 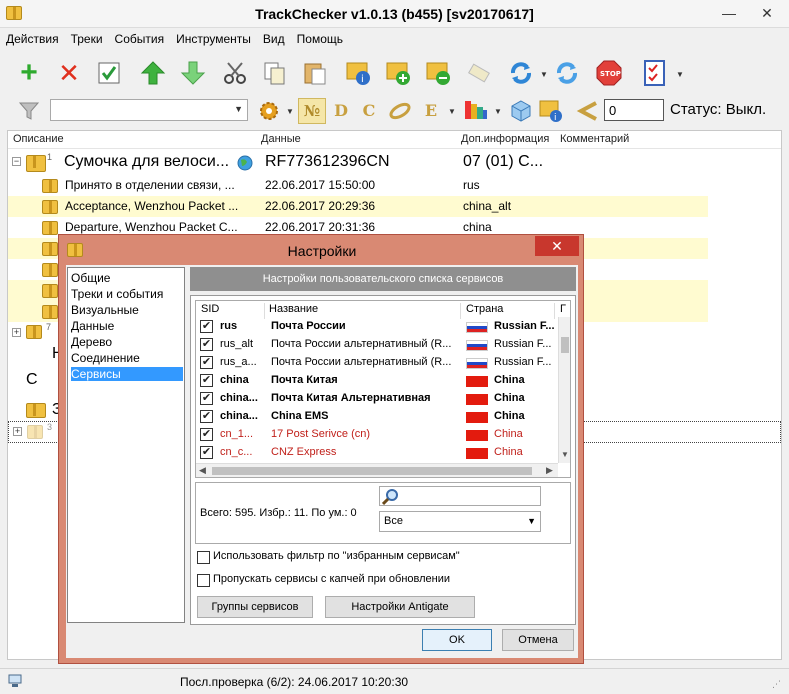 What do you see at coordinates (153, 73) in the screenshot?
I see `up-icon` at bounding box center [153, 73].